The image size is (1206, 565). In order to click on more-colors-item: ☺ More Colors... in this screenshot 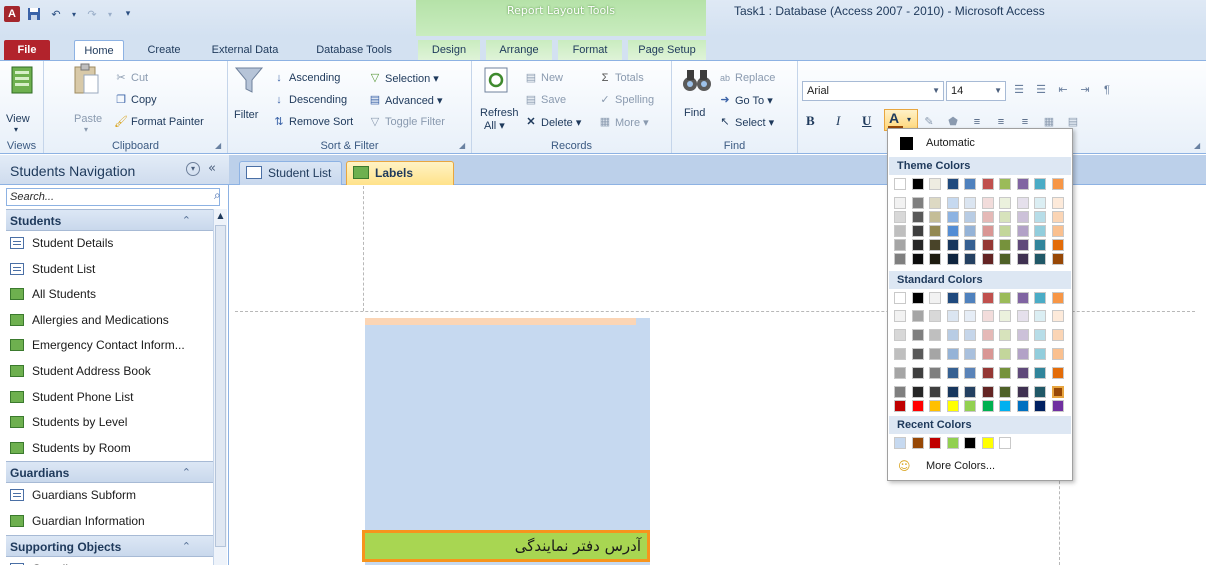, I will do `click(981, 467)`.